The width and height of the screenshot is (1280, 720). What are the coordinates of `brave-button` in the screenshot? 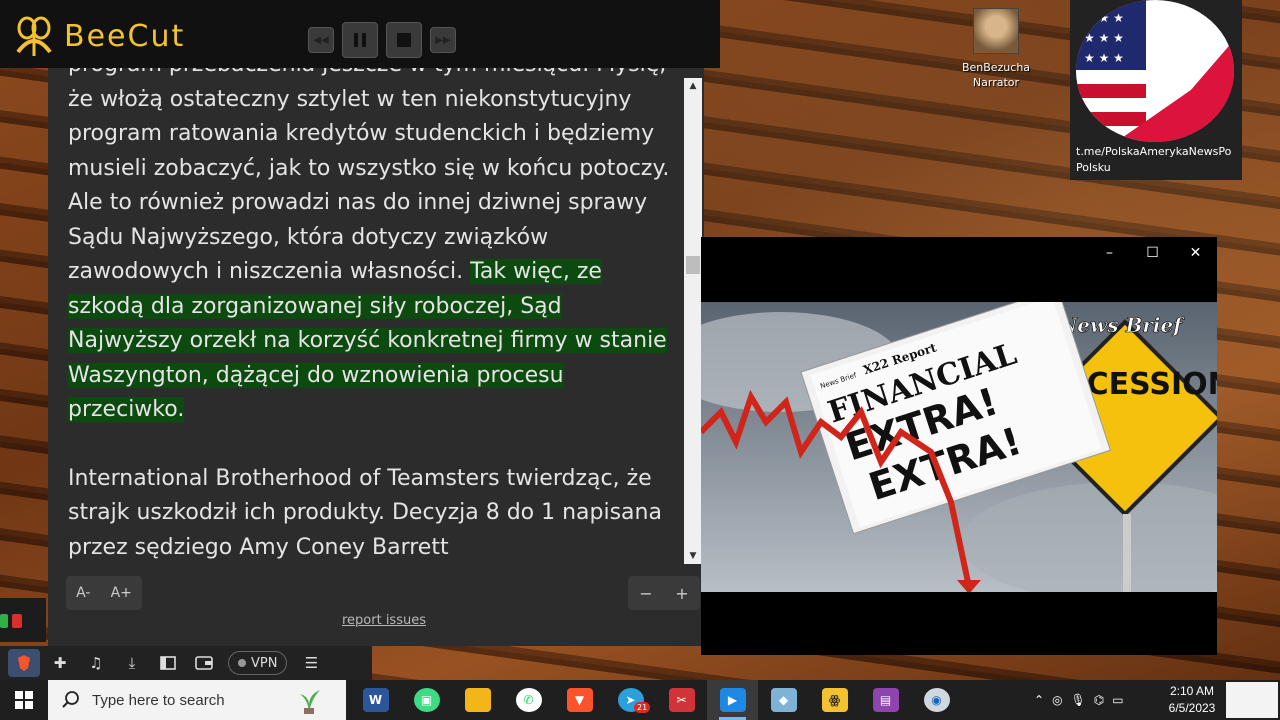 It's located at (24, 663).